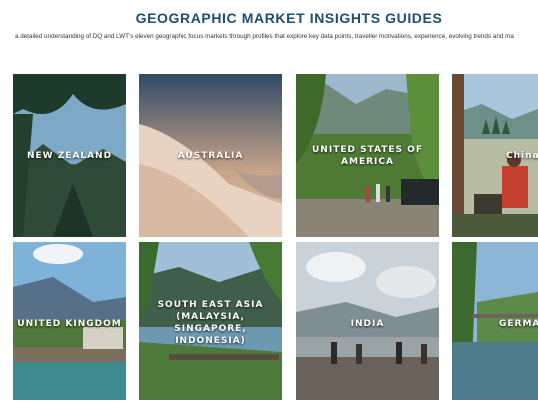 Image resolution: width=538 pixels, height=402 pixels. What do you see at coordinates (518, 324) in the screenshot?
I see `market-label: GERMAN` at bounding box center [518, 324].